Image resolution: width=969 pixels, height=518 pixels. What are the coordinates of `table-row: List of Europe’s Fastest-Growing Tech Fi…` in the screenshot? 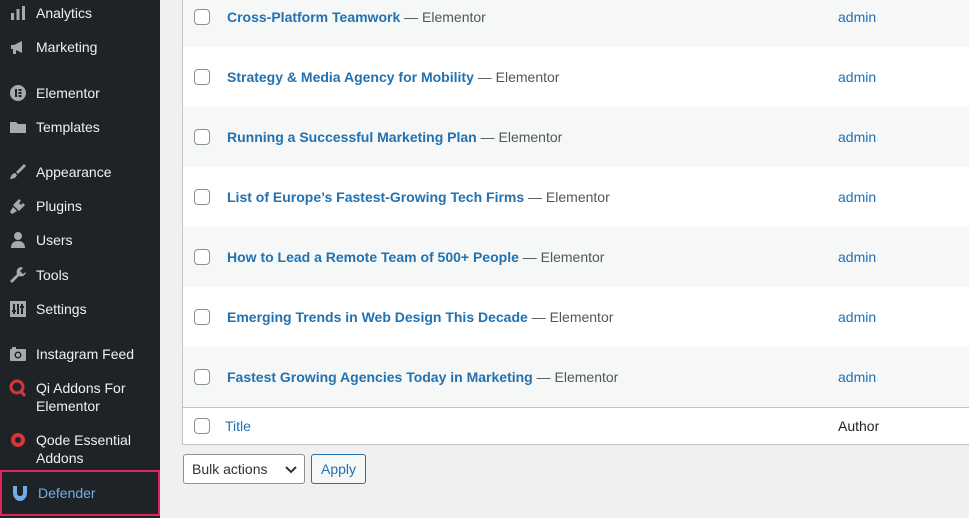 It's located at (576, 197).